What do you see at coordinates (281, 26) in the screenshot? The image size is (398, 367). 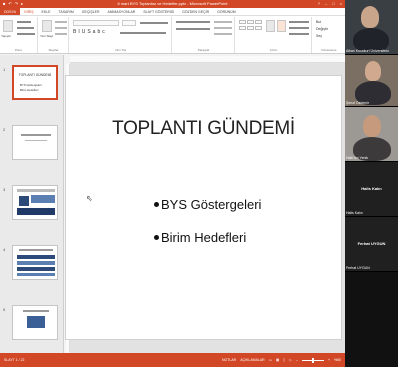 I see `quick-styles-button` at bounding box center [281, 26].